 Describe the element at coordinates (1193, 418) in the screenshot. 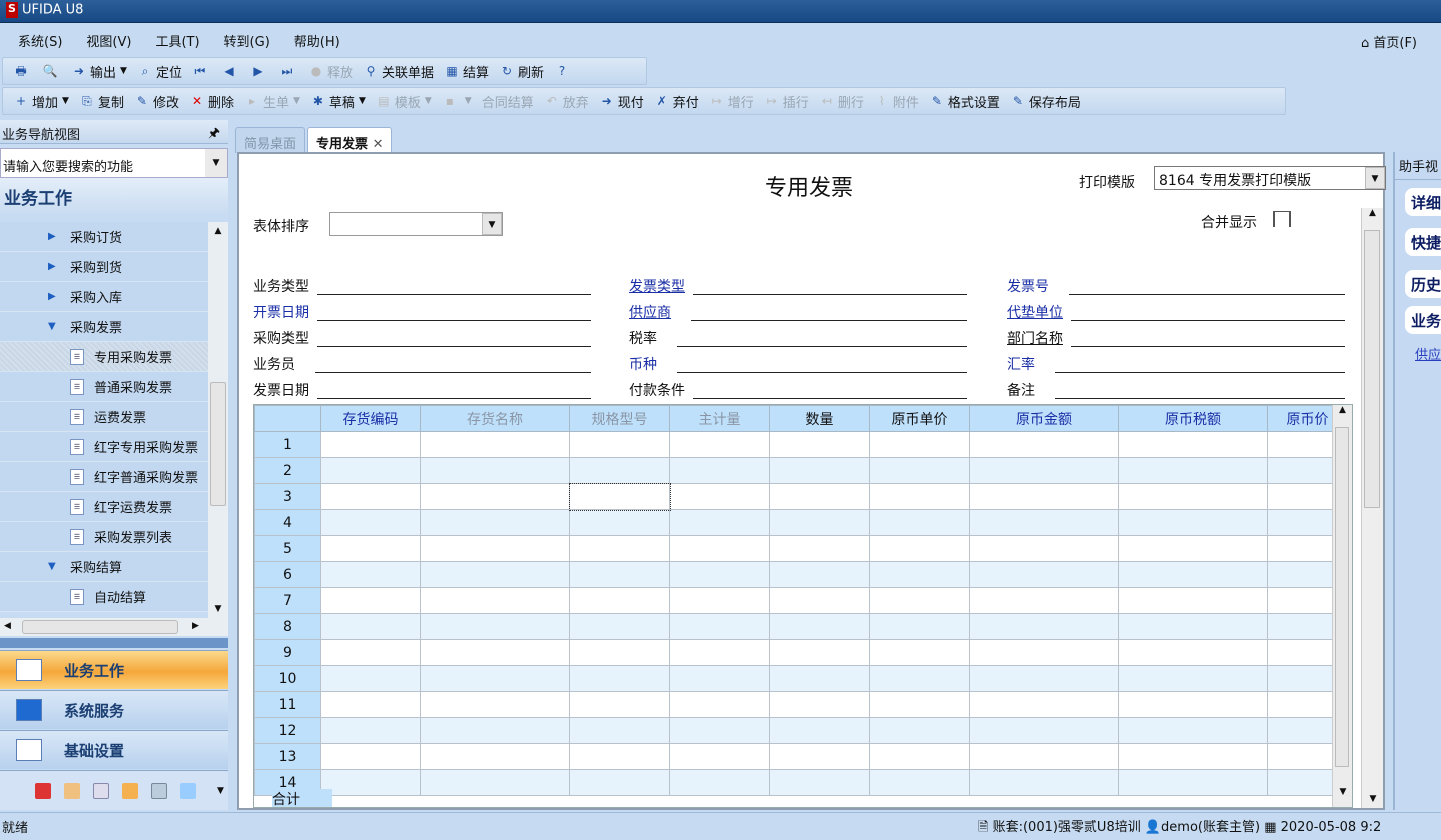

I see `column-header: 原币税额` at that location.